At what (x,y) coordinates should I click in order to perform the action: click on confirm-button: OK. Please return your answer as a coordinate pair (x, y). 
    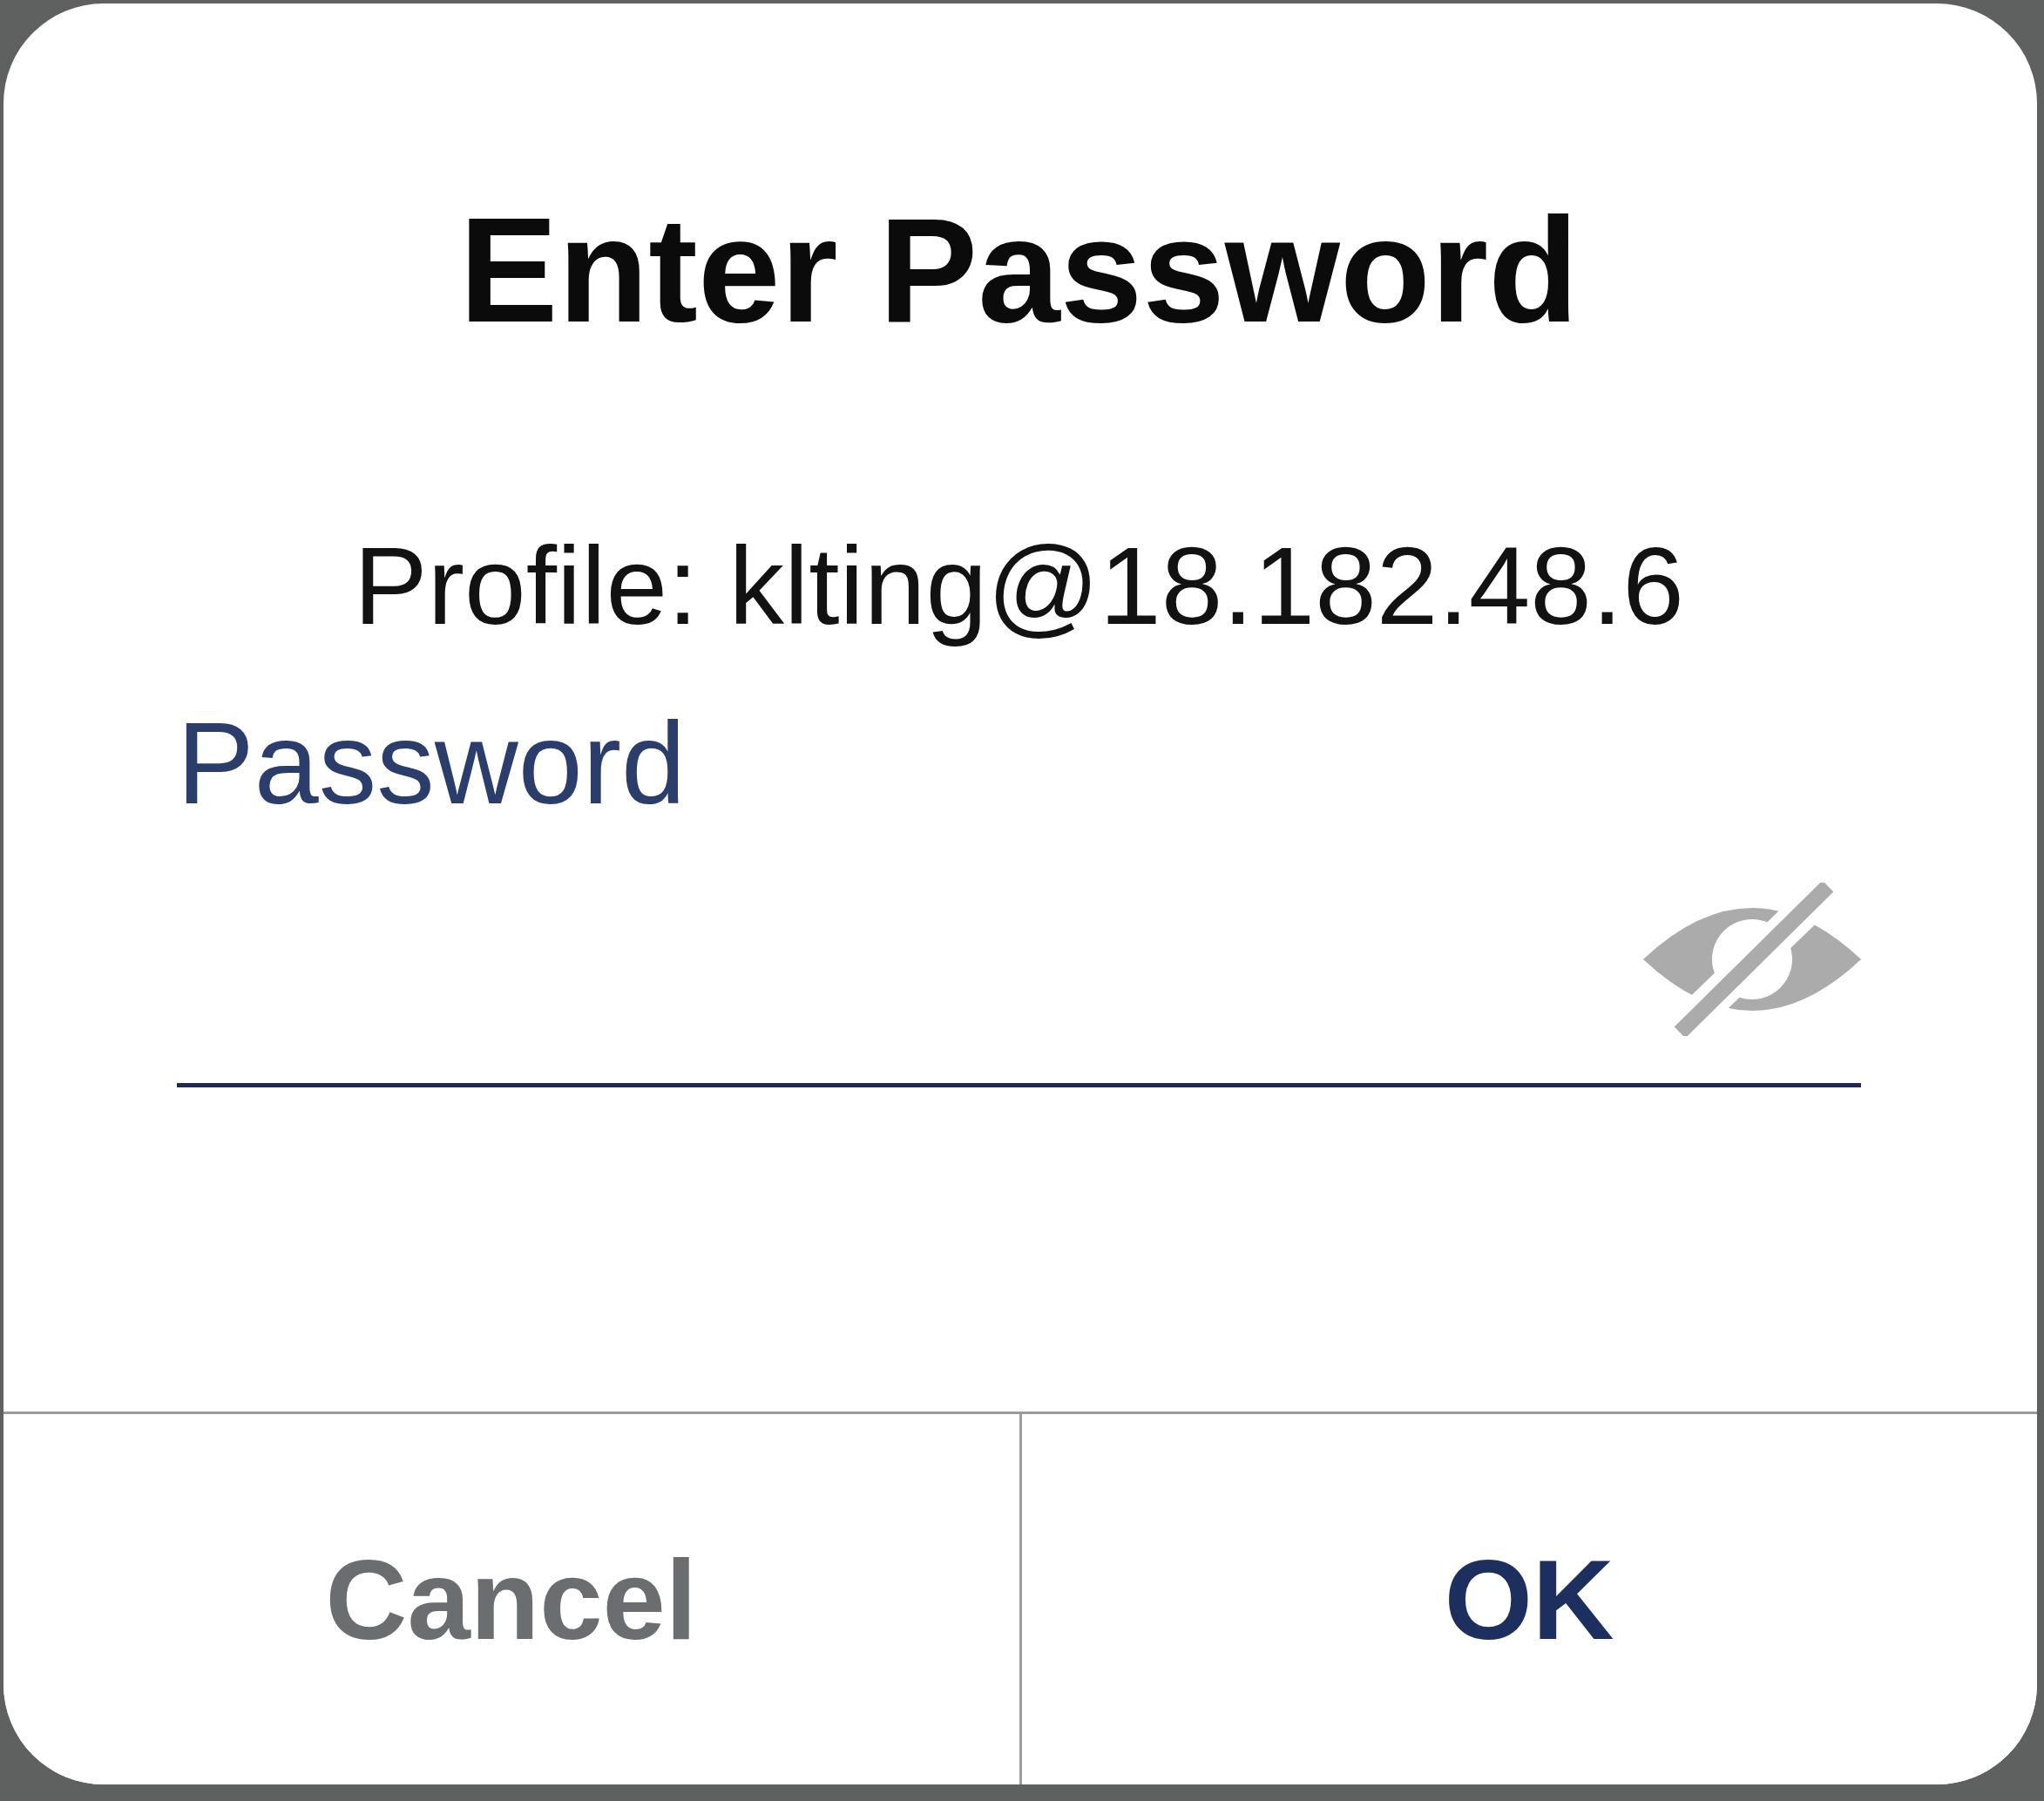
    Looking at the image, I should click on (1528, 1599).